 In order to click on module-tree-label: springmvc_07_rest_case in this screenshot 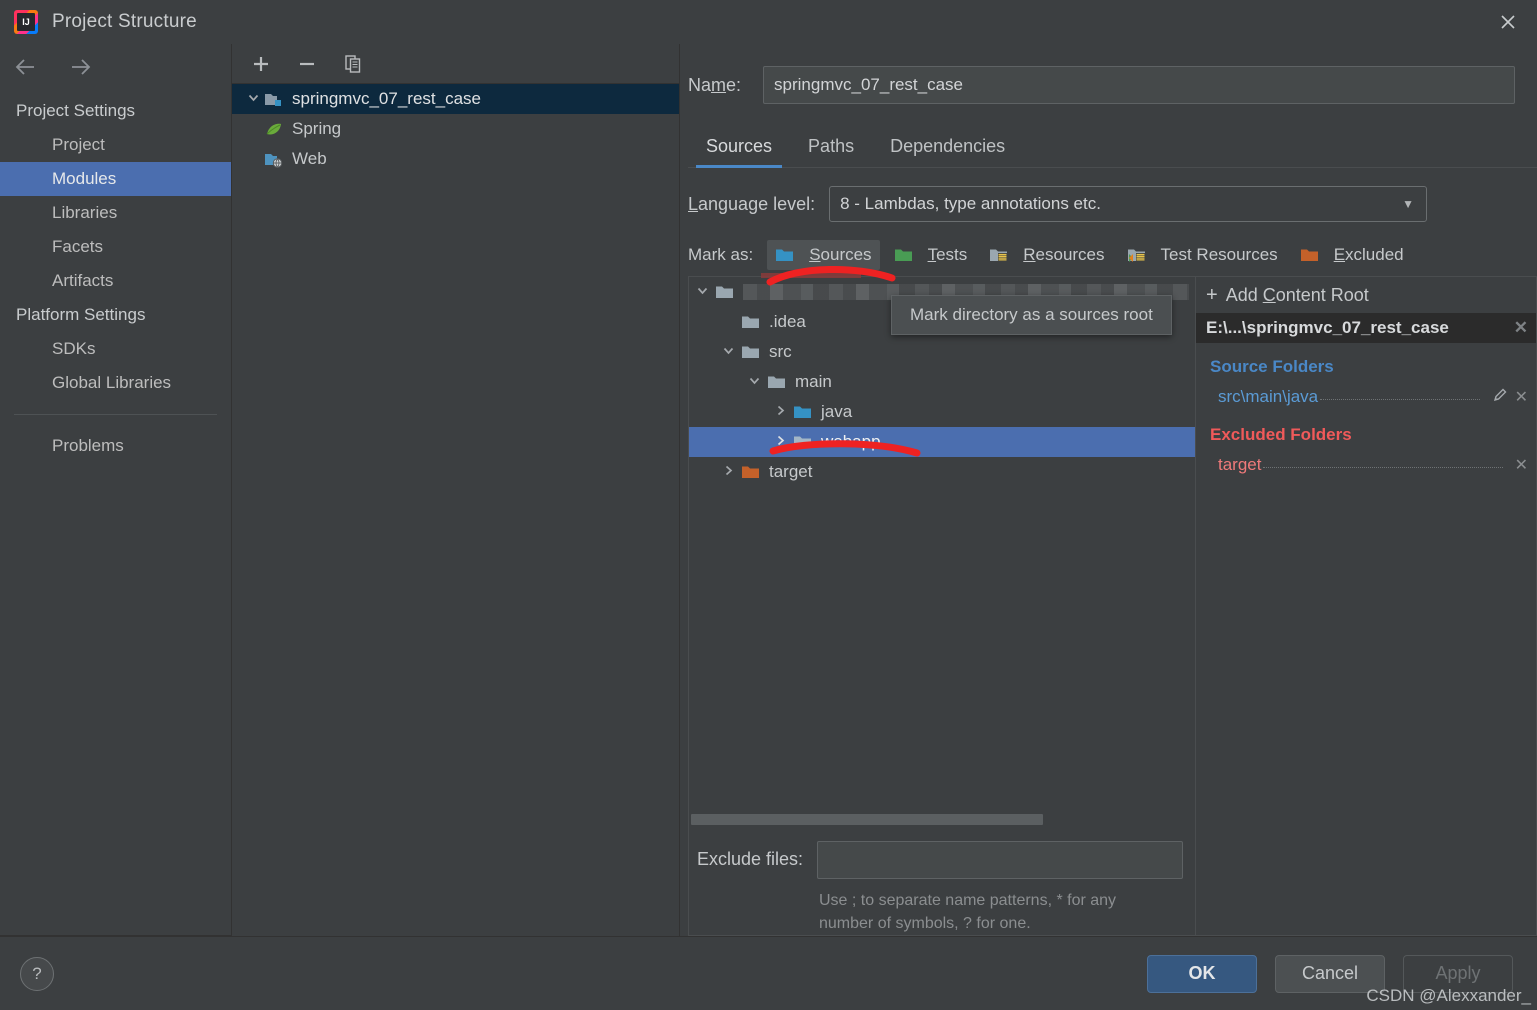, I will do `click(386, 98)`.